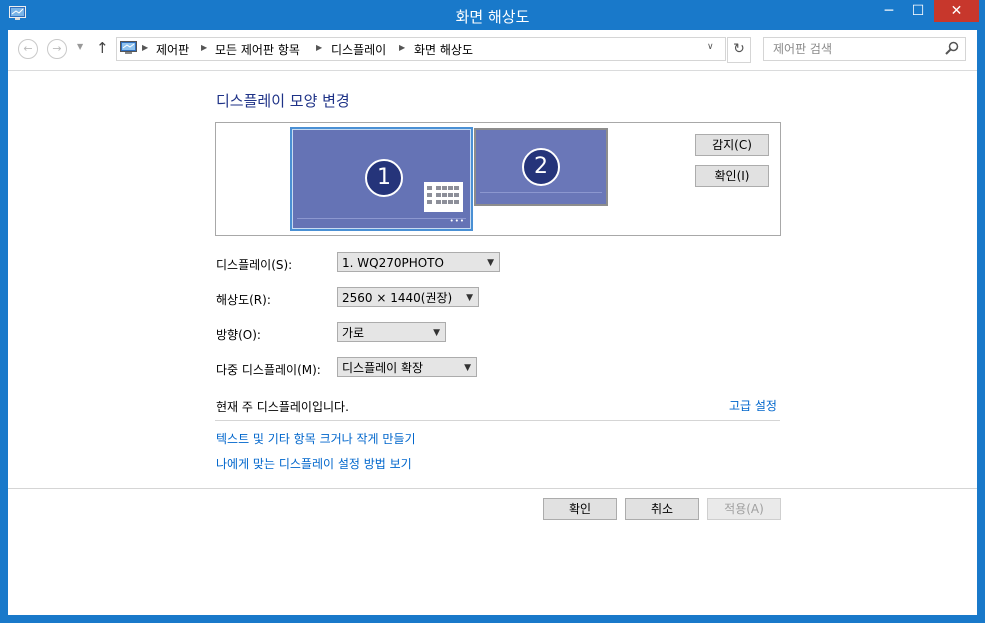 Image resolution: width=985 pixels, height=623 pixels. I want to click on monitor-number: 2, so click(541, 167).